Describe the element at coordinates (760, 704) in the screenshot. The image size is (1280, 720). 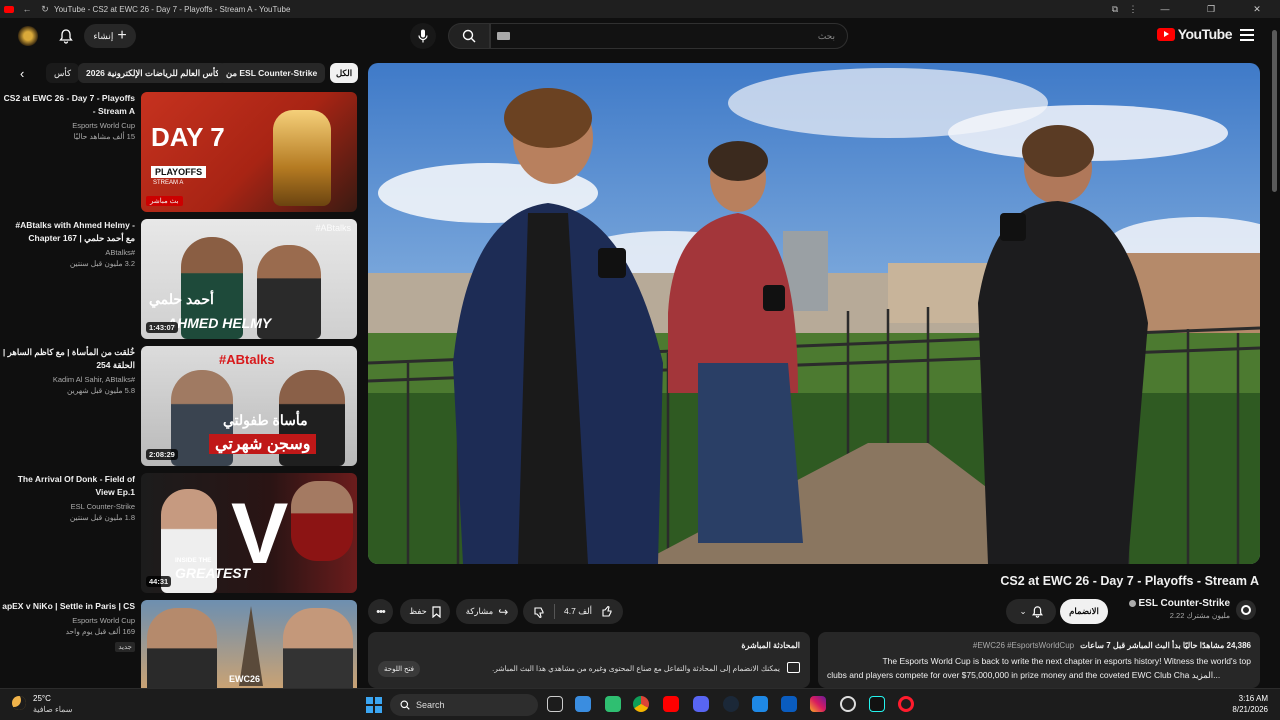
I see `app-blue-icon` at that location.